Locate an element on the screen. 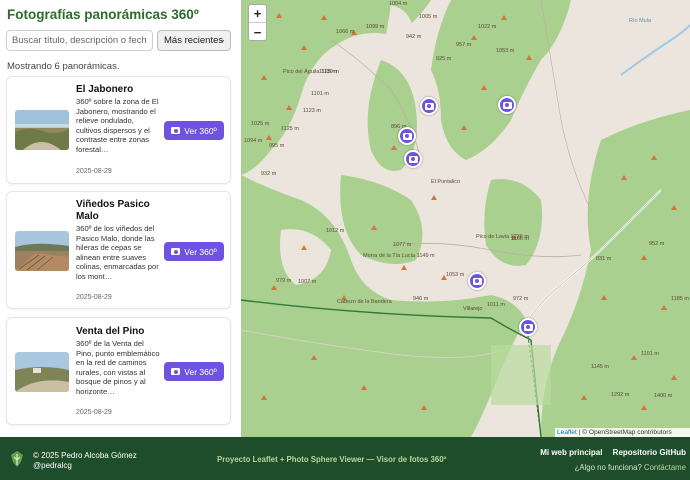 The height and width of the screenshot is (480, 690). copyright-text: © 2025 Pedro Alcoba Gómez is located at coordinates (85, 455).